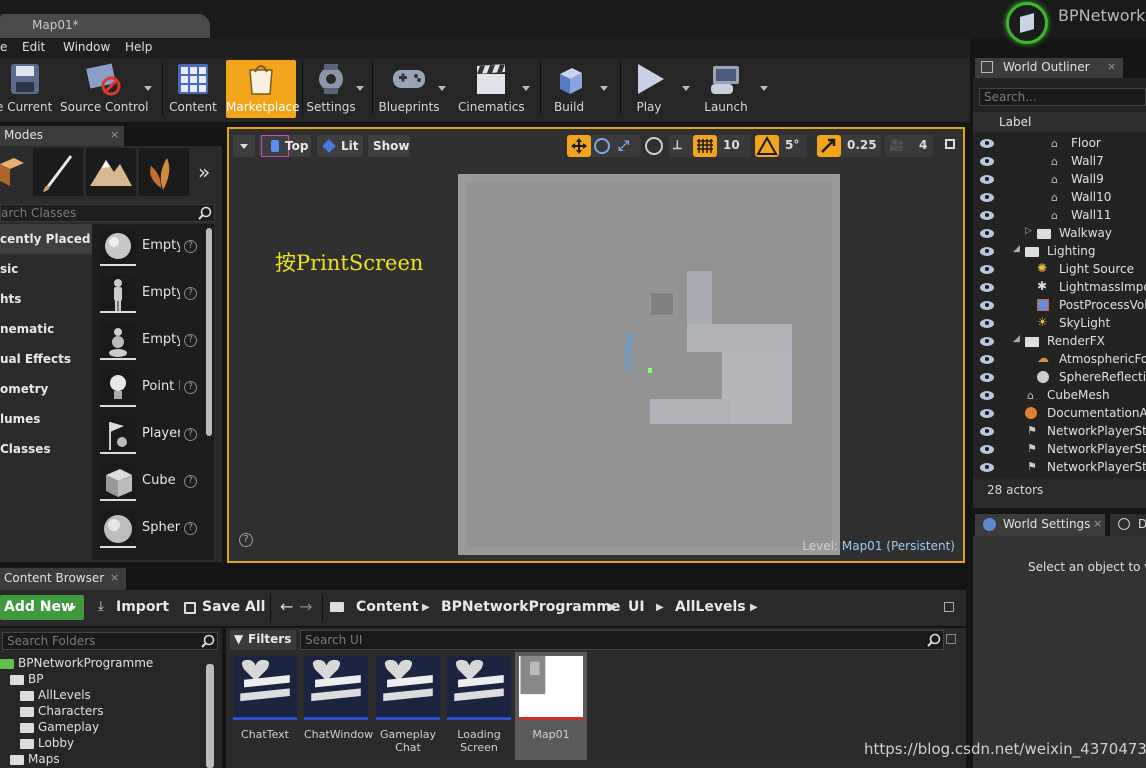 The height and width of the screenshot is (768, 1146). What do you see at coordinates (1059, 252) in the screenshot?
I see `outliner-row: ◢ Lighting` at bounding box center [1059, 252].